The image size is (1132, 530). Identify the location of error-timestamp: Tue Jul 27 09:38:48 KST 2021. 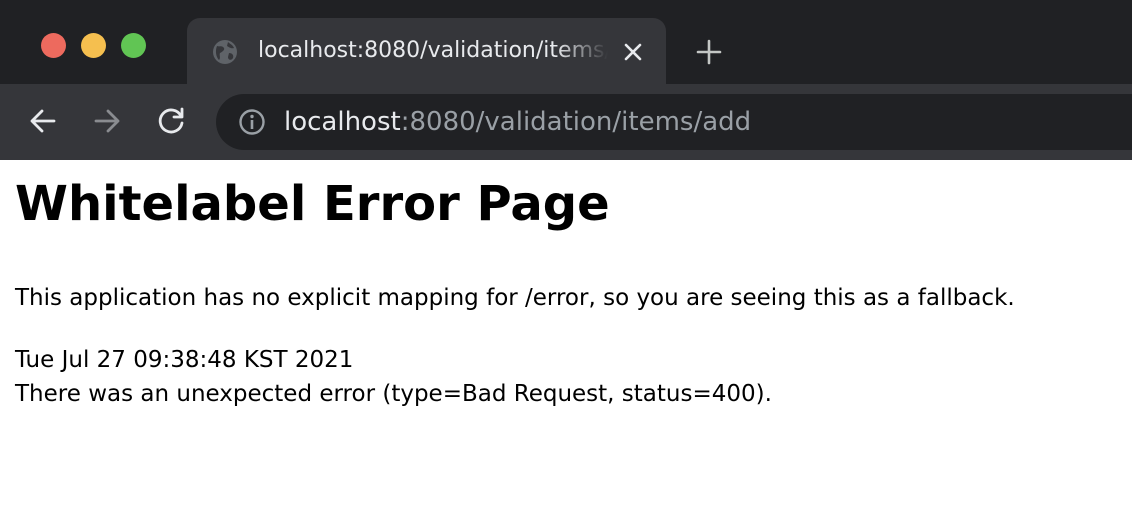
(184, 360).